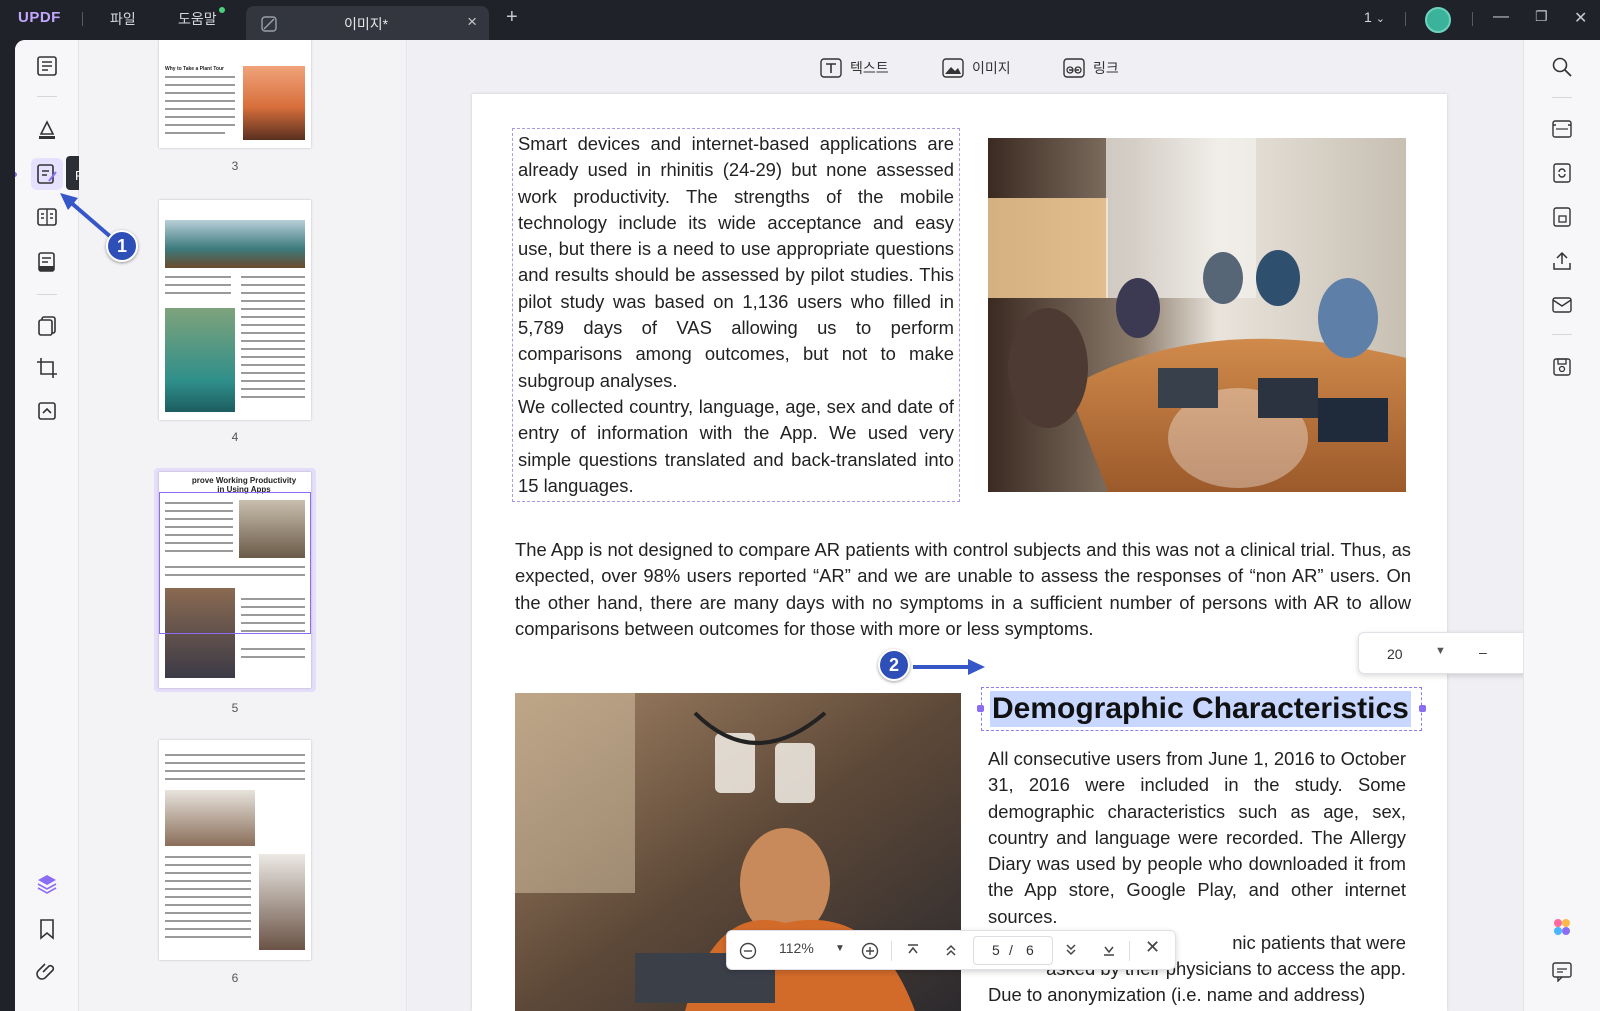 This screenshot has width=1600, height=1011. What do you see at coordinates (1071, 950) in the screenshot?
I see `next-page-icon` at bounding box center [1071, 950].